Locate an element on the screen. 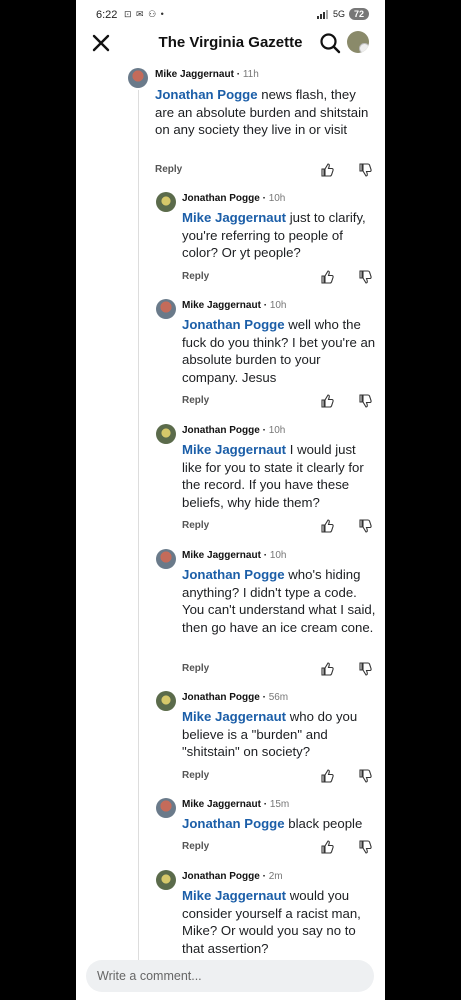 This screenshot has height=1000, width=461. comment-author-line: Mike Jaggernaut · 15m is located at coordinates (236, 804).